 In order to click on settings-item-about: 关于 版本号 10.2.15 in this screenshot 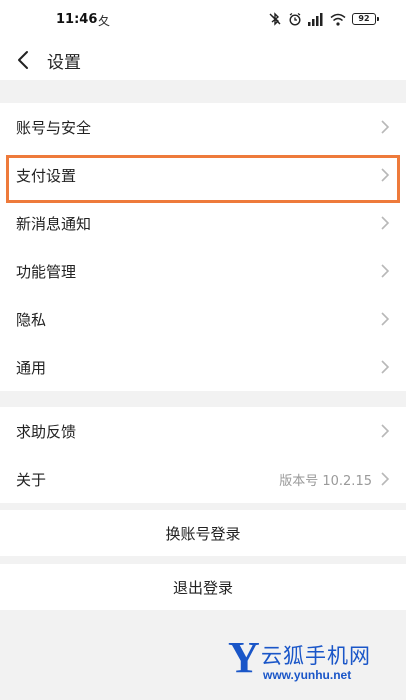, I will do `click(203, 479)`.